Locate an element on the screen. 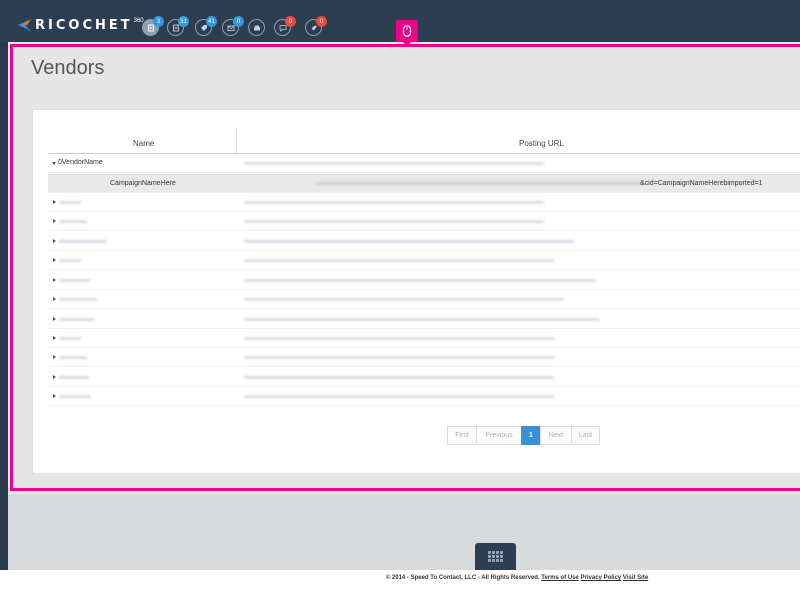  bottom-strip is located at coordinates (400, 592).